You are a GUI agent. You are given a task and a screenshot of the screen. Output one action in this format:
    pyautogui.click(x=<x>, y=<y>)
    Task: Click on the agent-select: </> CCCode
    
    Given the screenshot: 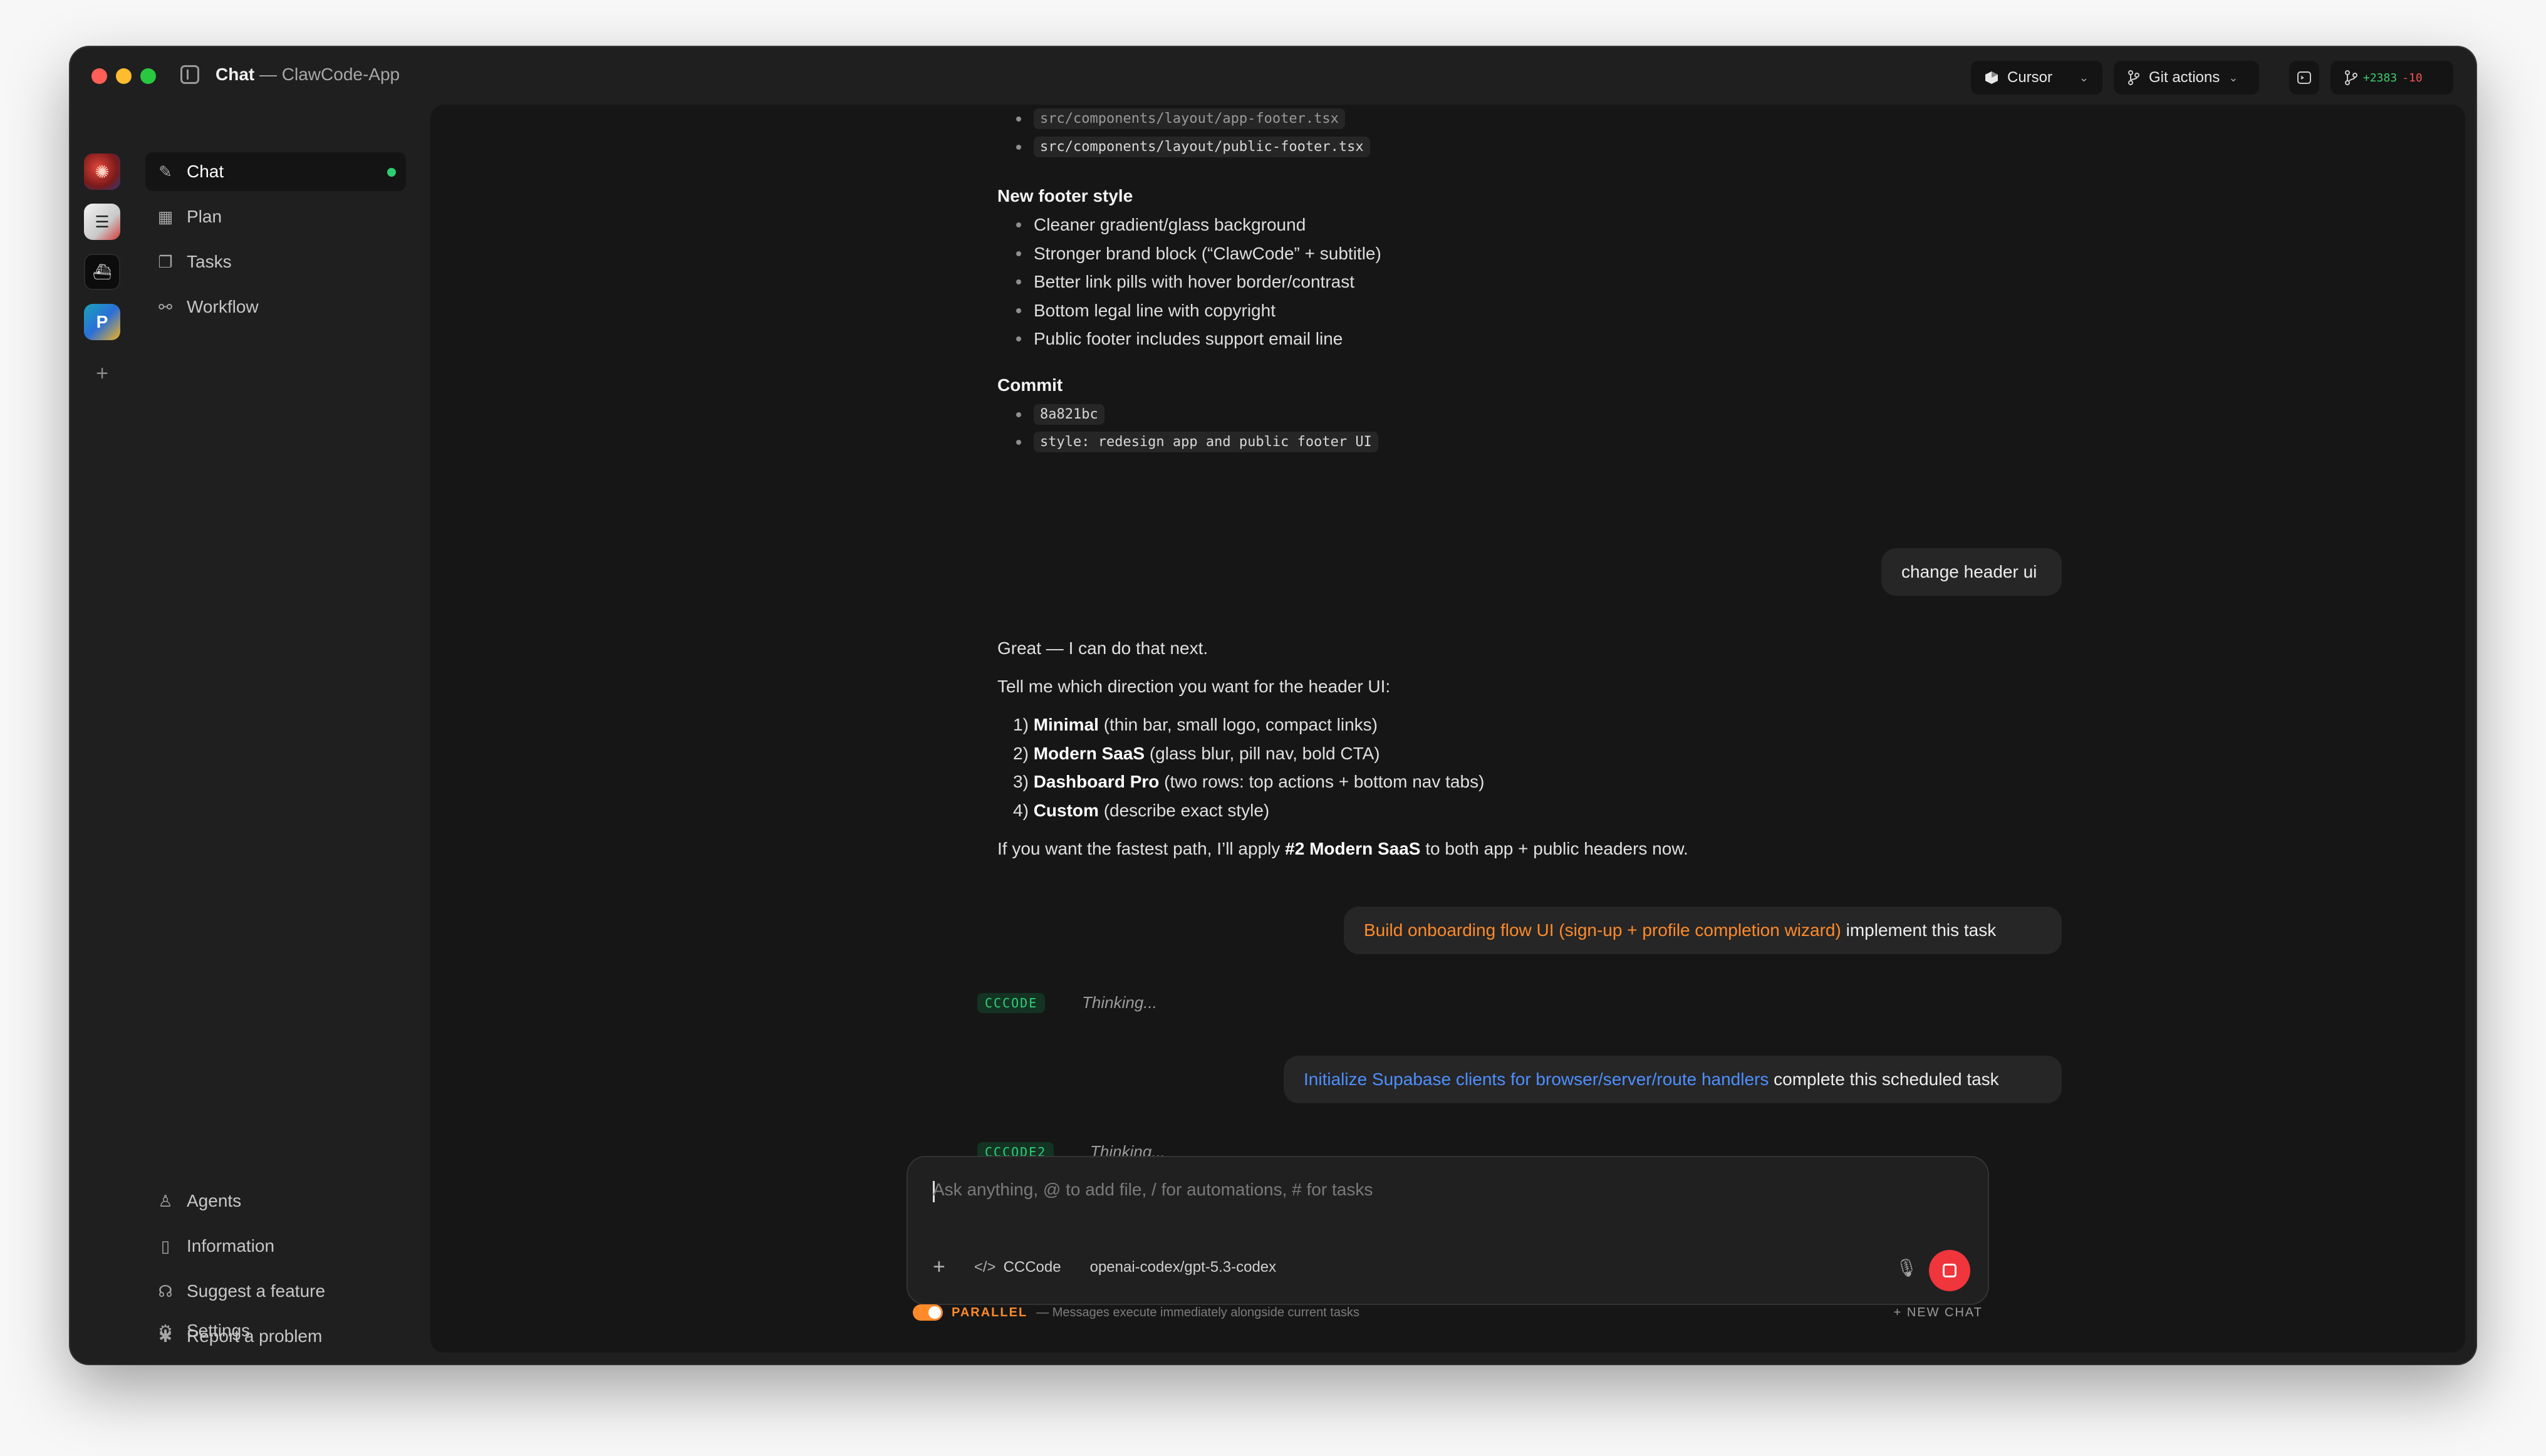 What is the action you would take?
    pyautogui.click(x=1017, y=1268)
    